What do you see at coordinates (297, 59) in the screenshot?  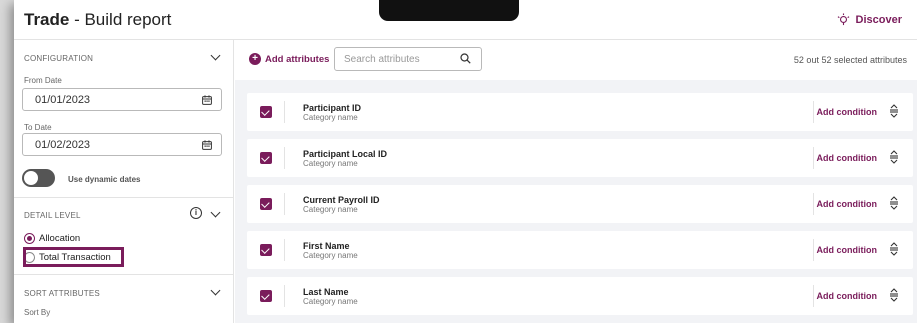 I see `add-attributes-label: Add attributes` at bounding box center [297, 59].